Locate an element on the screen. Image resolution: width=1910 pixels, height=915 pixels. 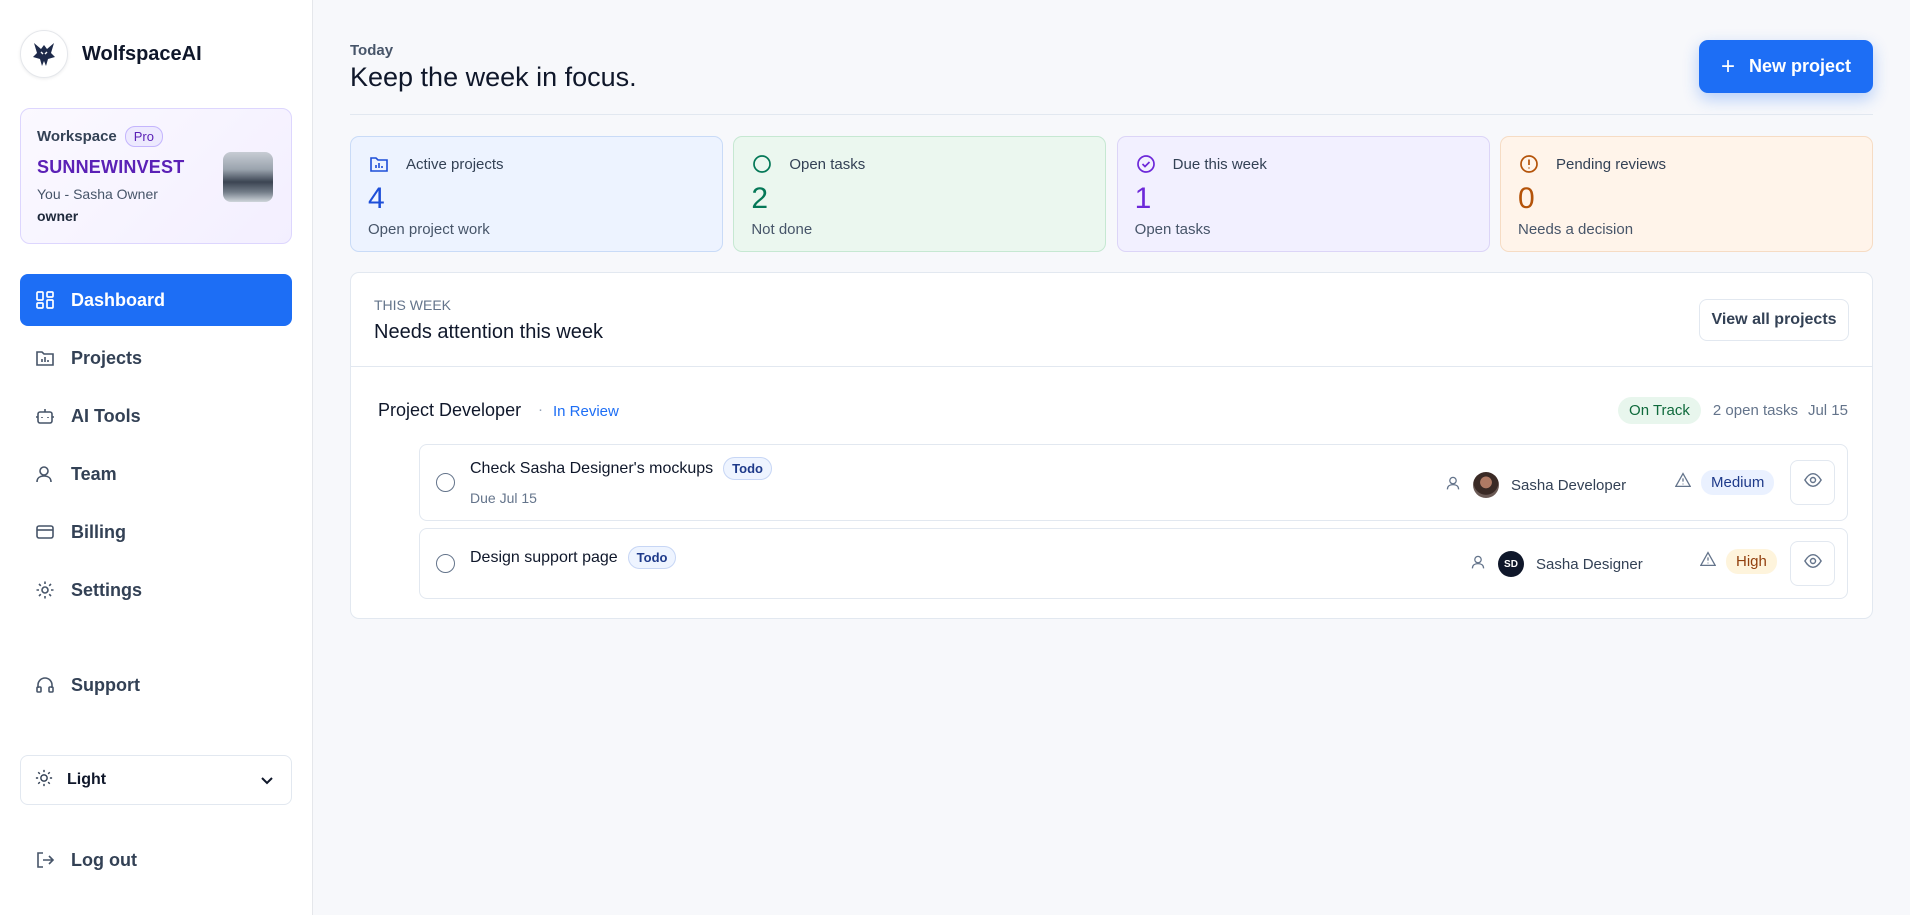
panel-kicker: THIS WEEK is located at coordinates (413, 305).